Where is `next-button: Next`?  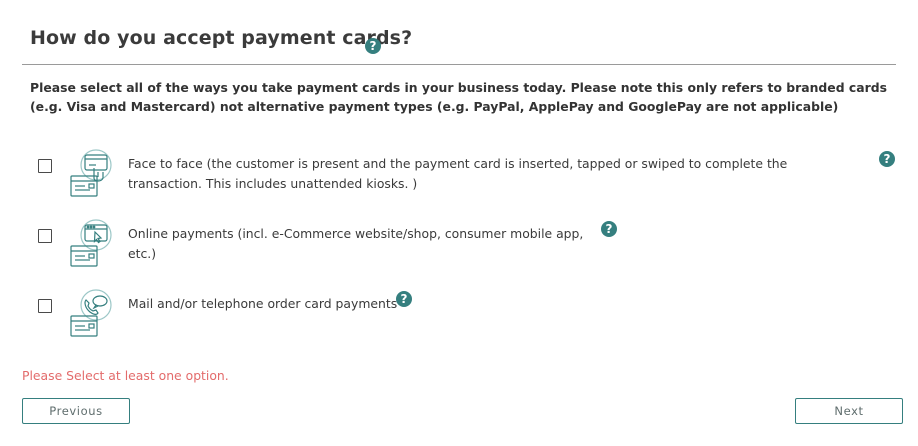 next-button: Next is located at coordinates (849, 411).